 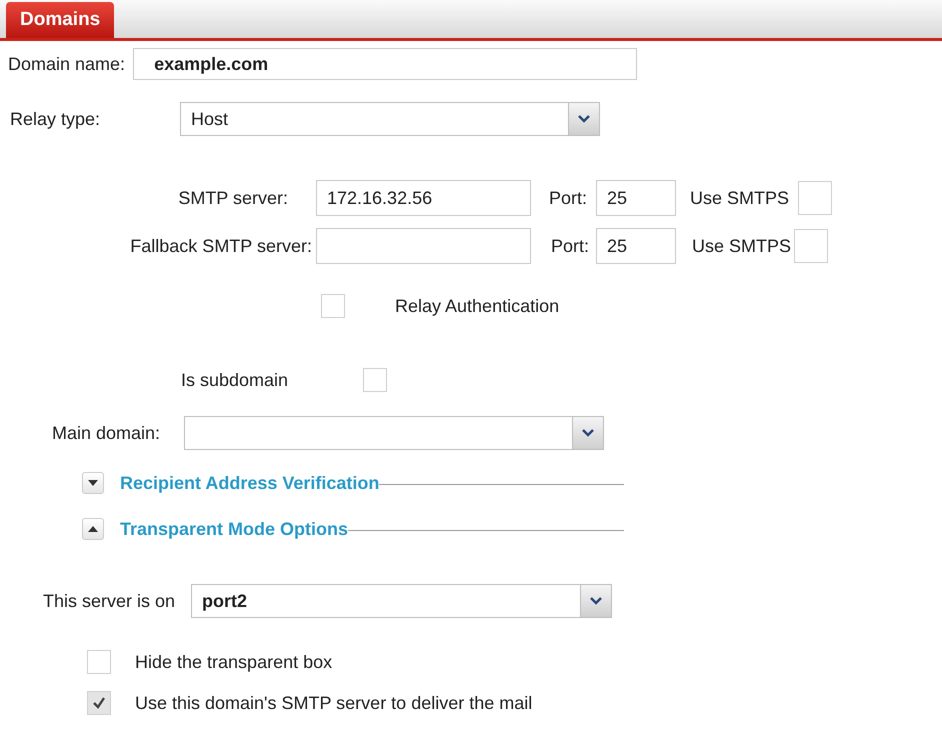 What do you see at coordinates (401, 601) in the screenshot?
I see `port-select: port2` at bounding box center [401, 601].